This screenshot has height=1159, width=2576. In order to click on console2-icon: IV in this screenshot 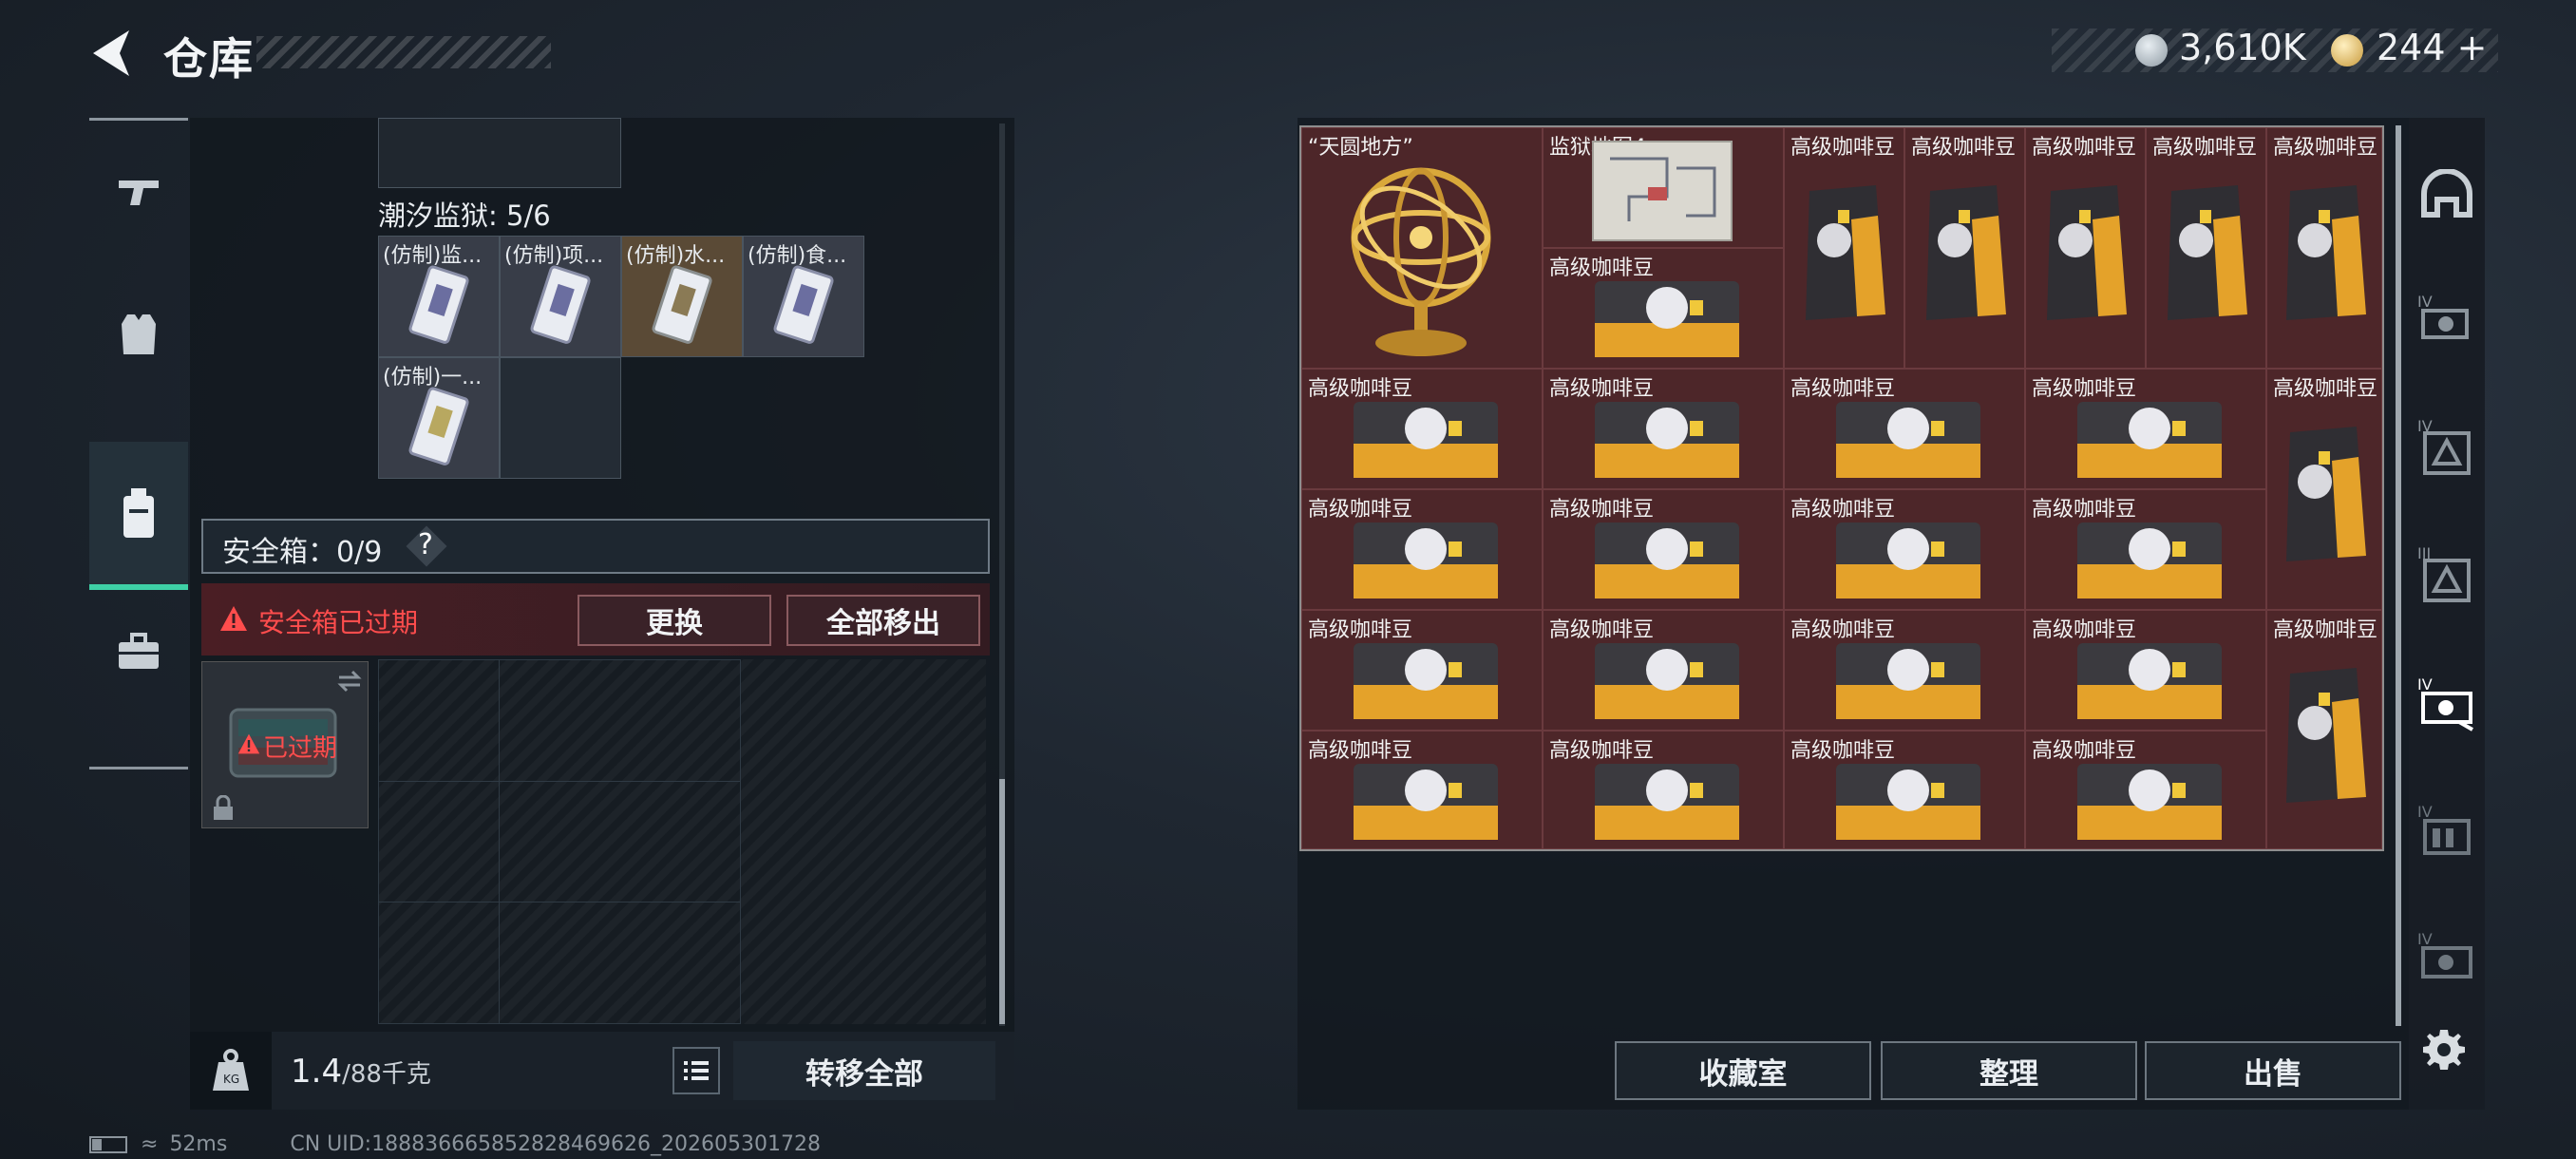, I will do `click(2444, 954)`.